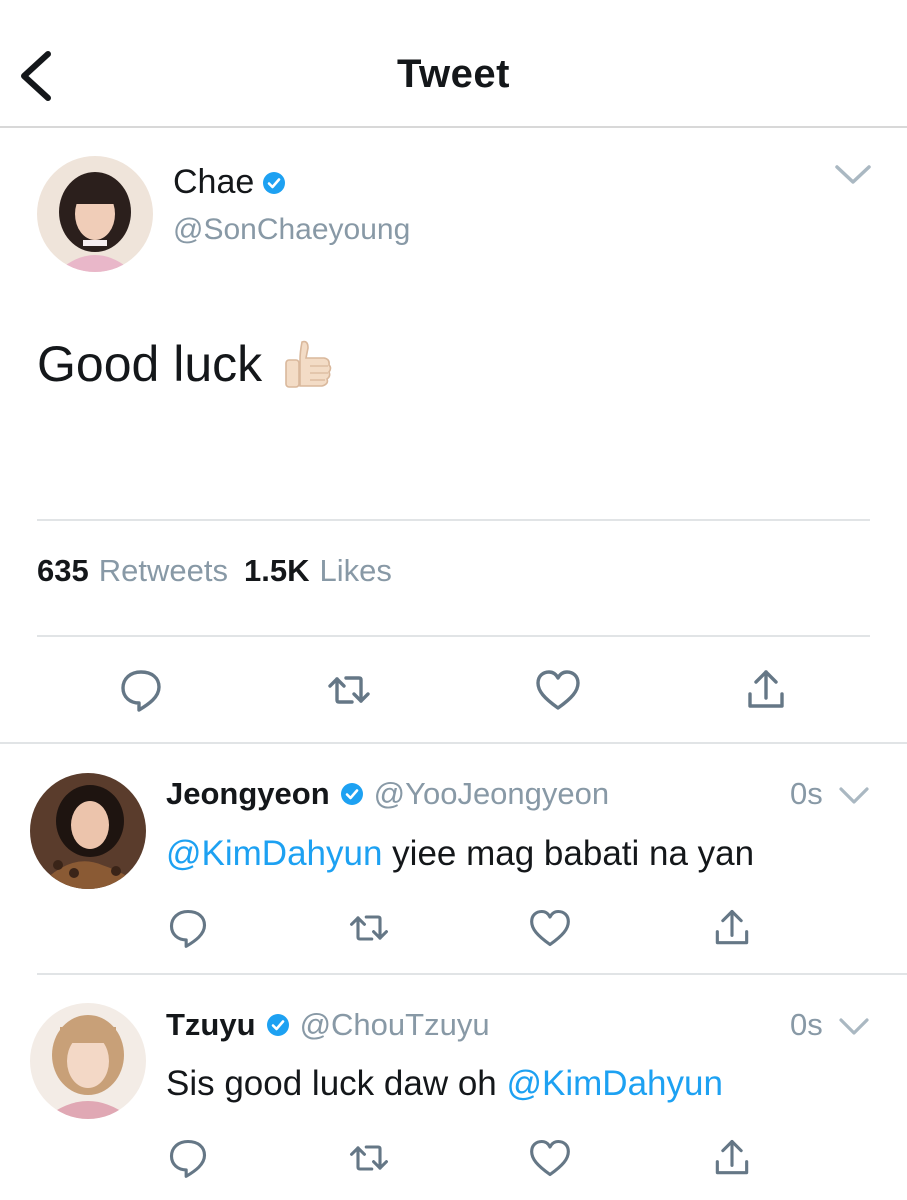  I want to click on reply-author-row: Jeongyeon @YooJeongyeon, so click(387, 794).